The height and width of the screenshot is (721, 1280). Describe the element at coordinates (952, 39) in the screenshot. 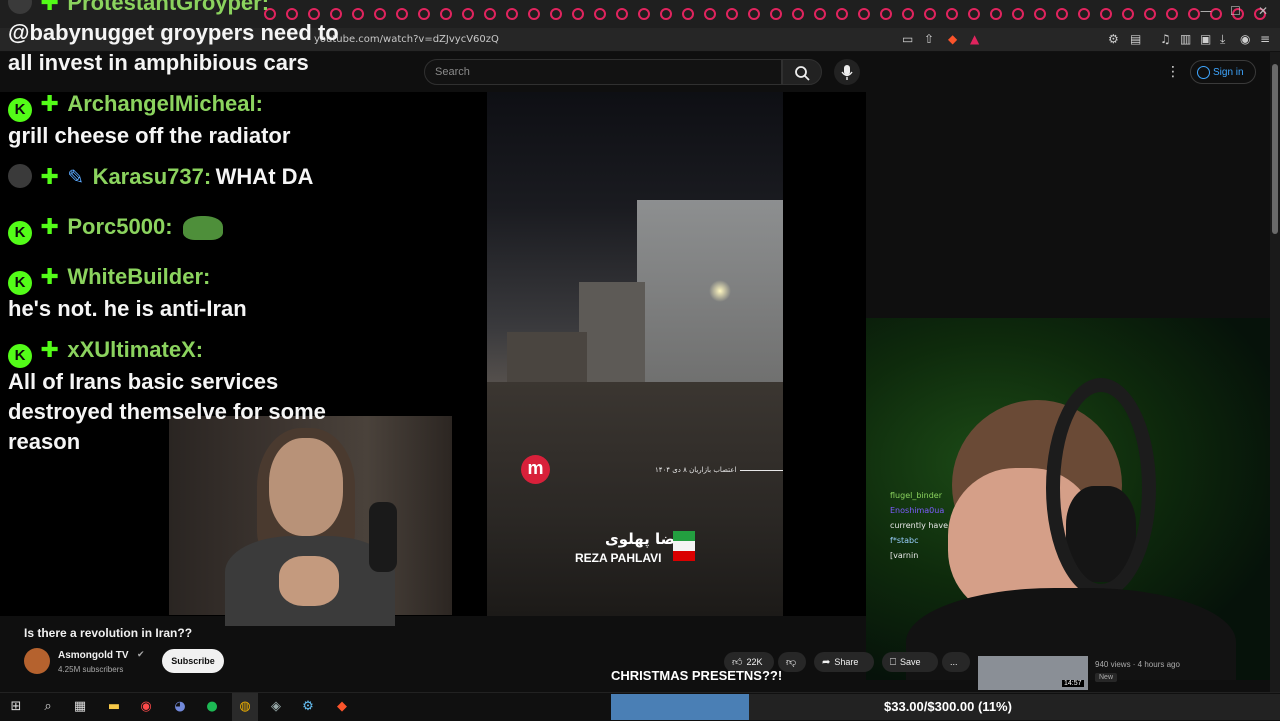

I see `brave-shield-icon: ◆` at that location.